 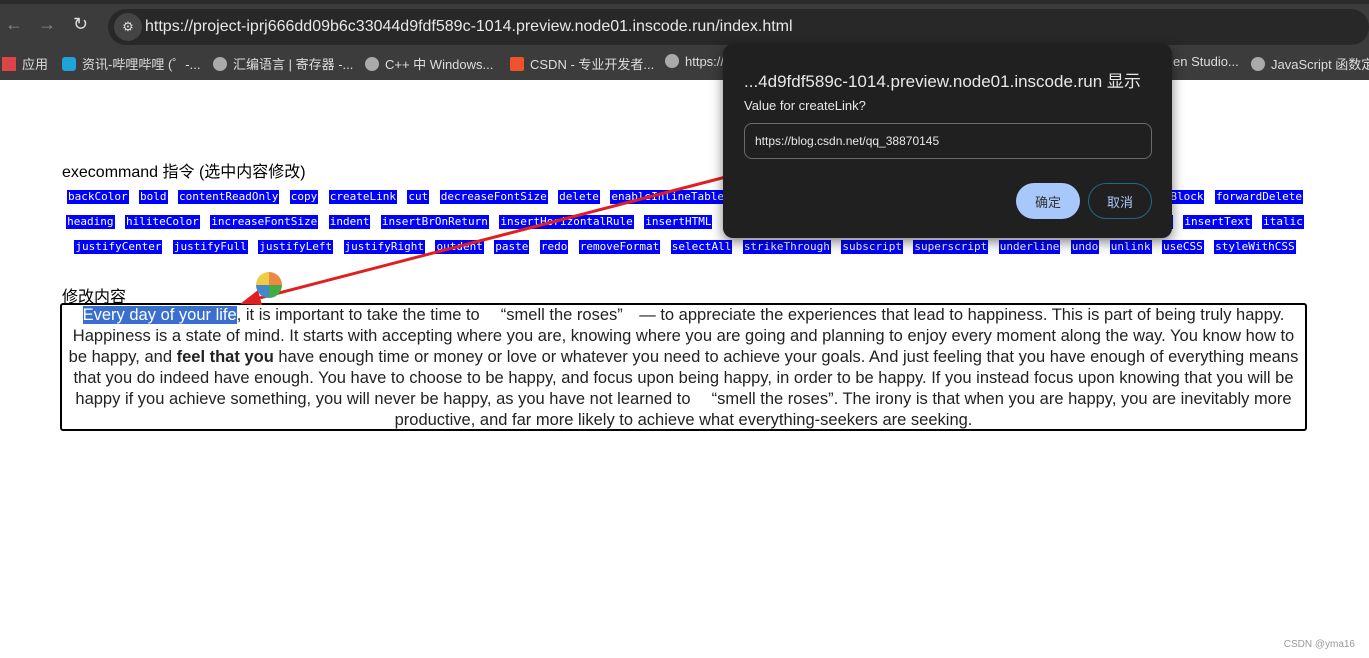 I want to click on link-input, so click(x=948, y=141).